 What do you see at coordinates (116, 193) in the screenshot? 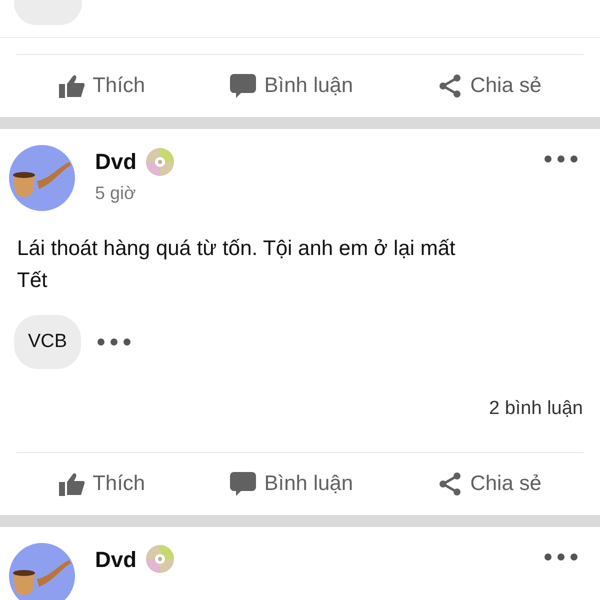
I see `post-time: 5 giờ` at bounding box center [116, 193].